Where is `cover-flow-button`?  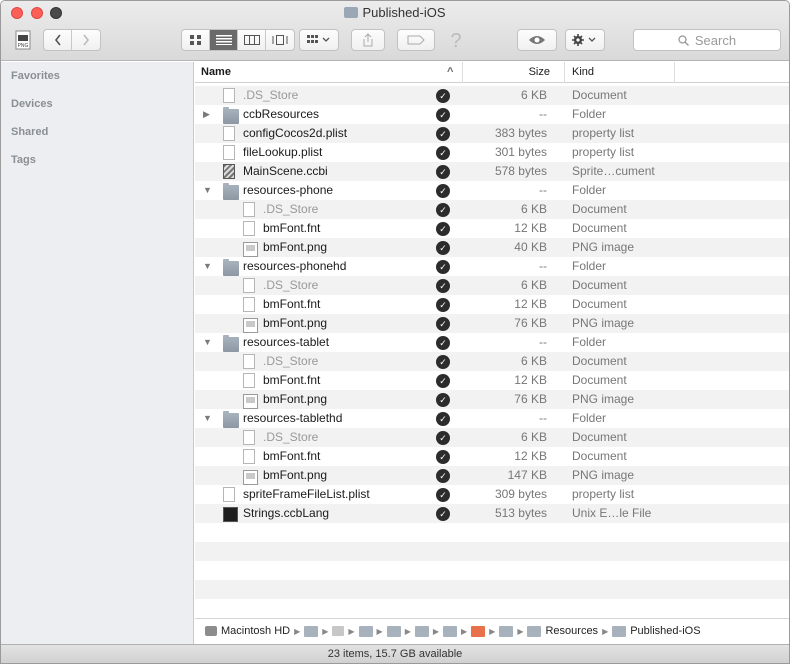
cover-flow-button is located at coordinates (280, 40).